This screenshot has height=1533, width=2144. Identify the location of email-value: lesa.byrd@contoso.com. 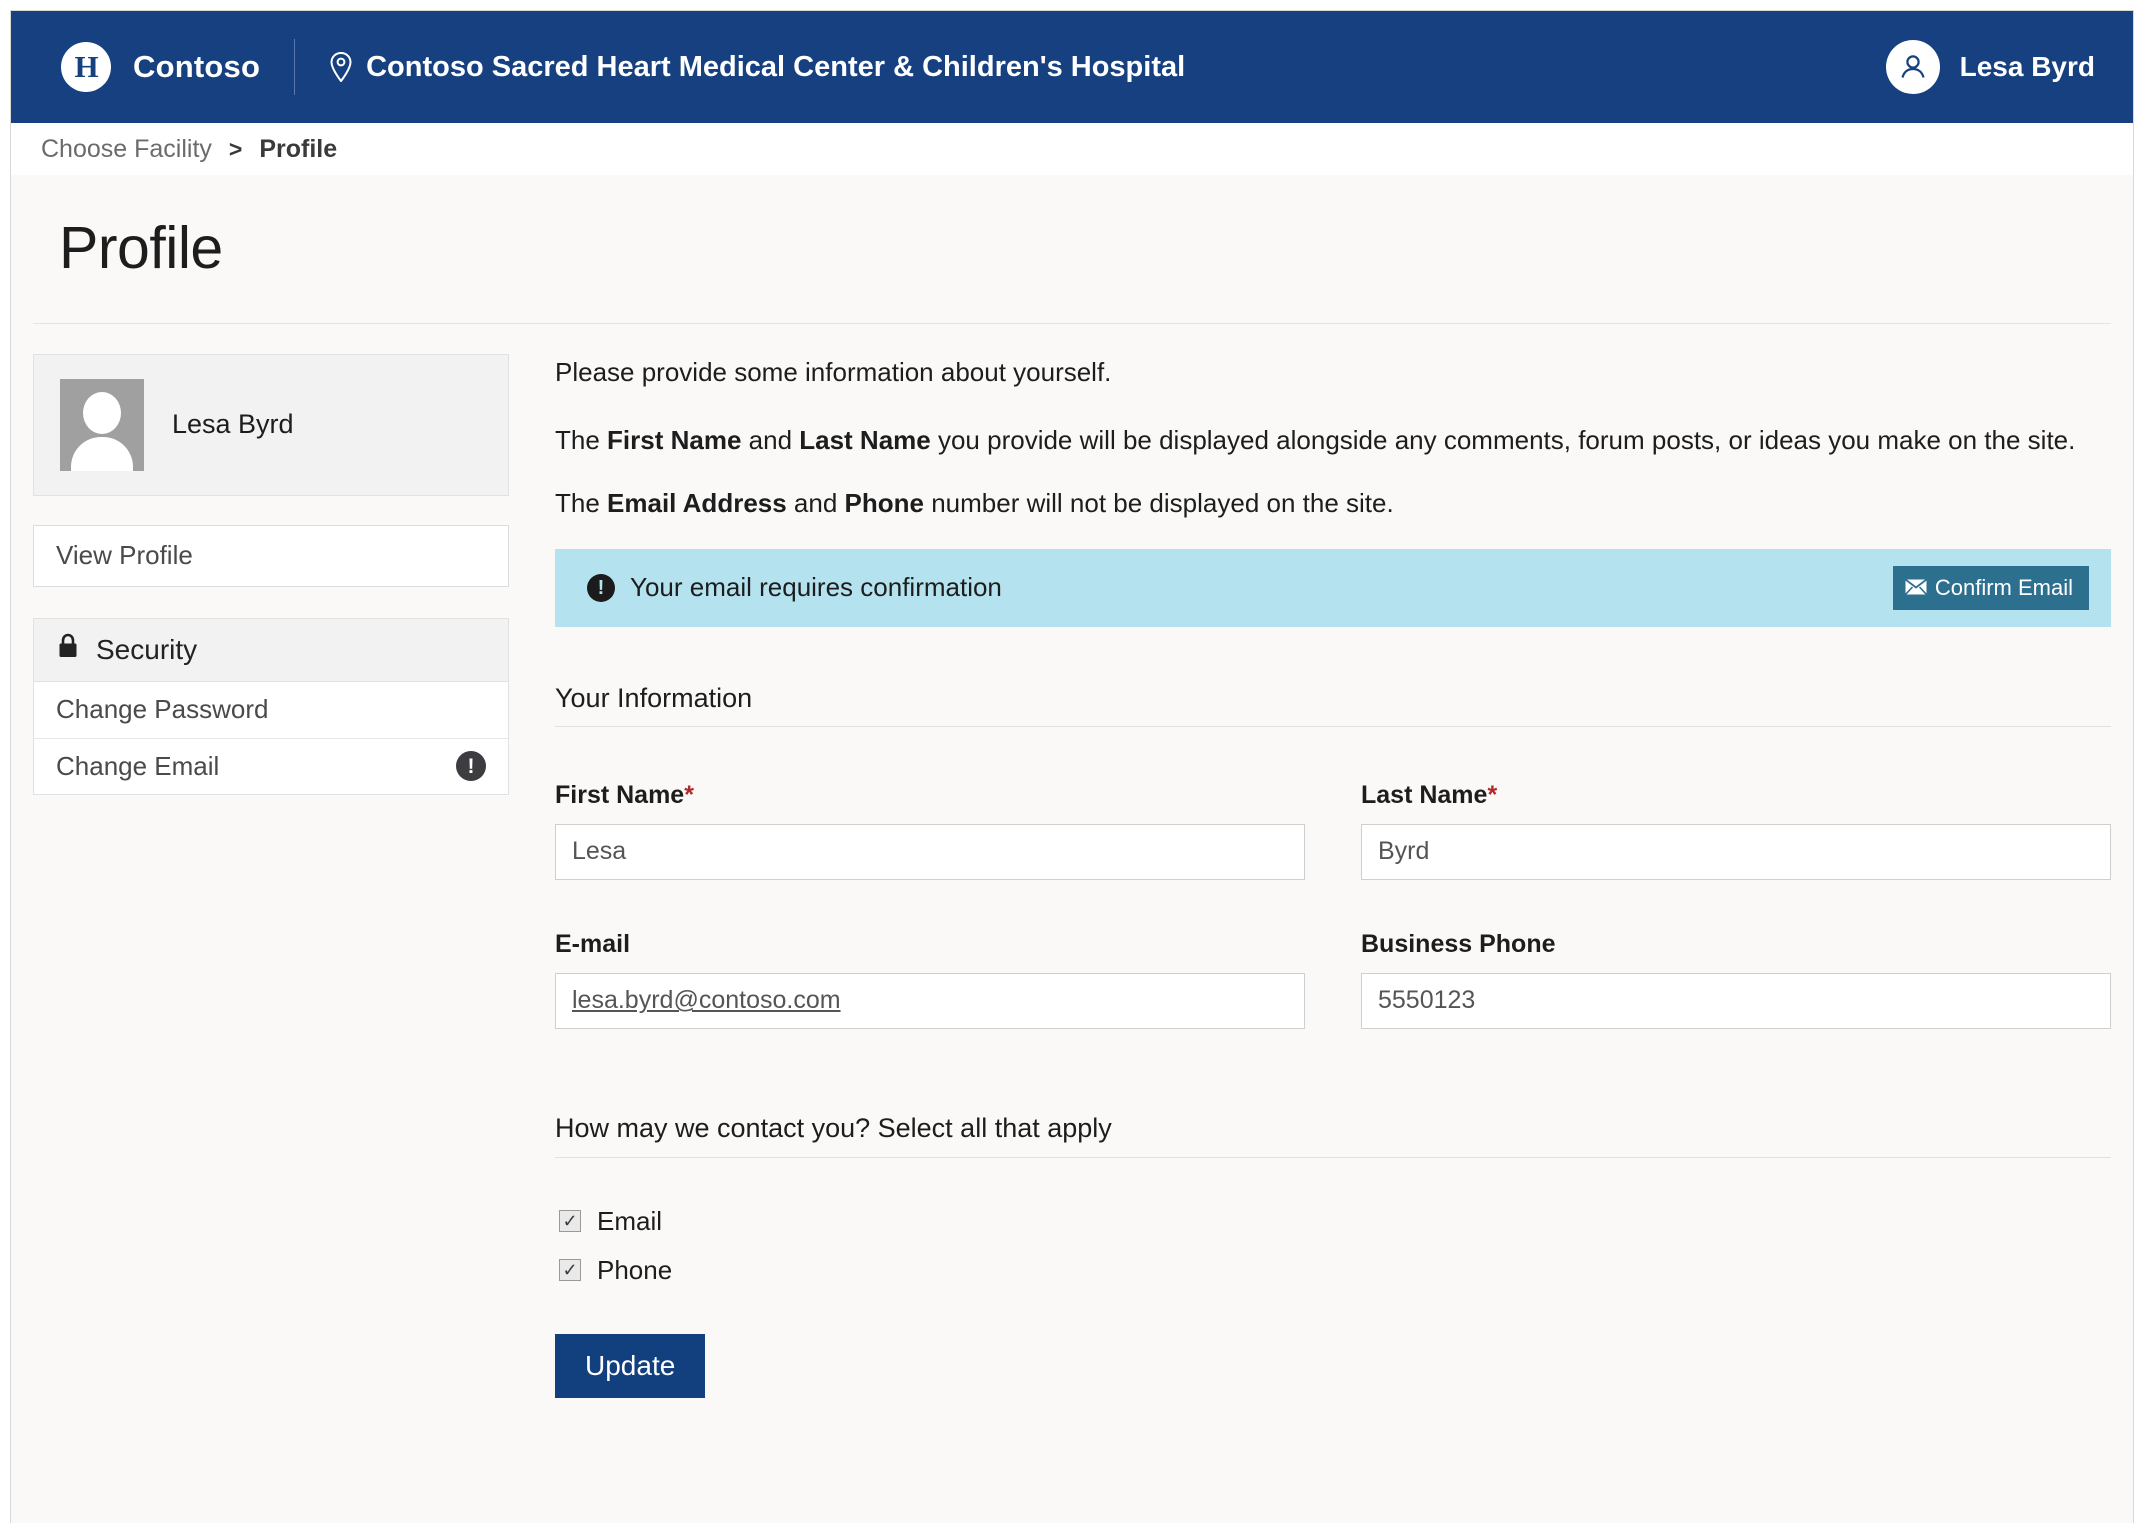
(706, 1000).